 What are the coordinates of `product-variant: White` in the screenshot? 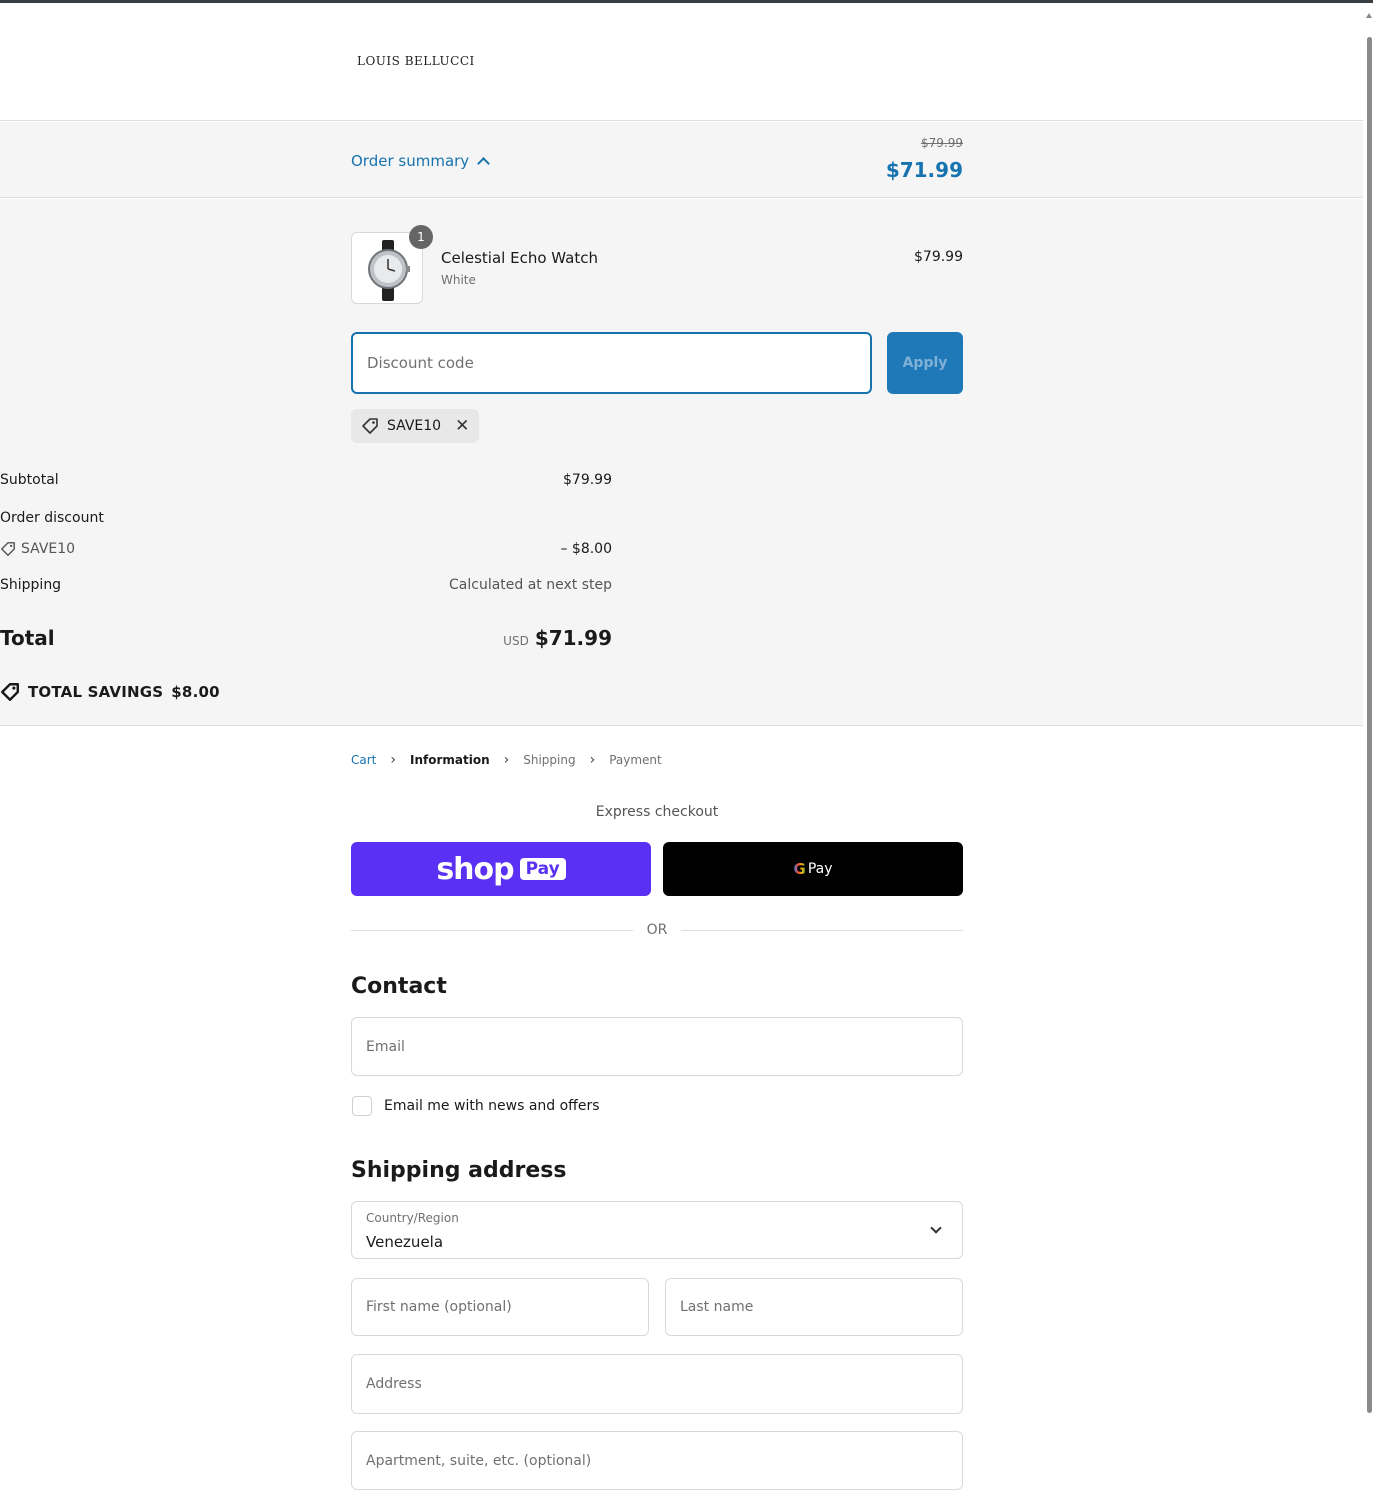 It's located at (458, 280).